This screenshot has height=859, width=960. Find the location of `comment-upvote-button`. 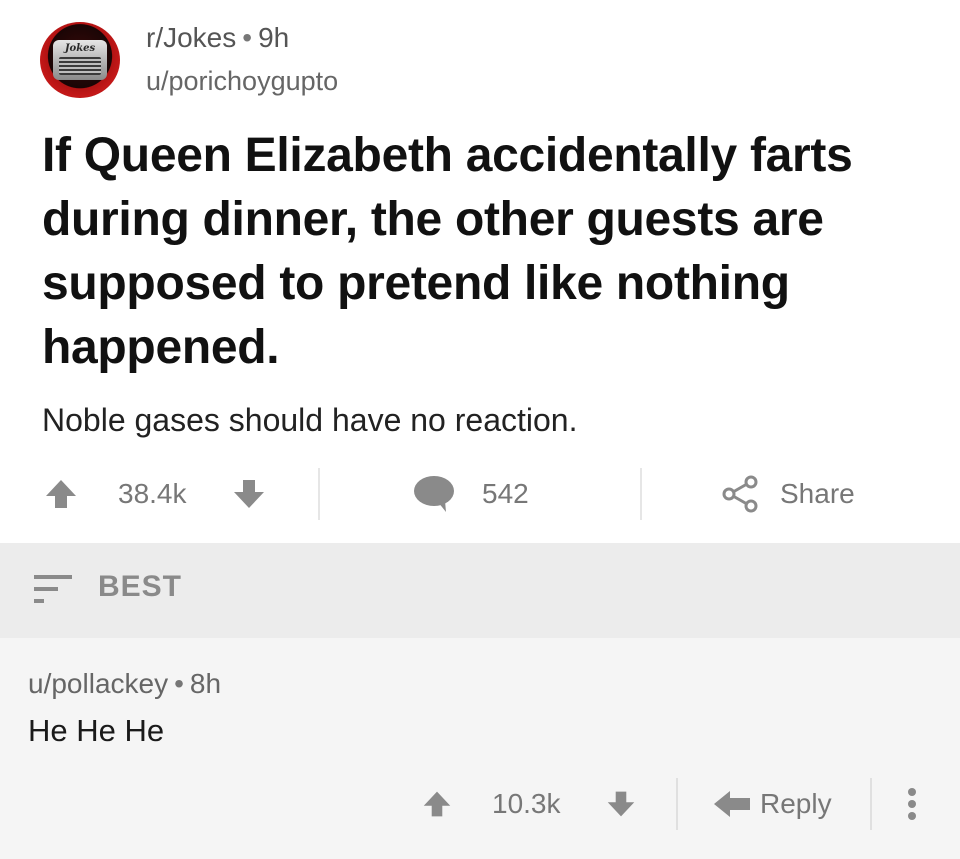

comment-upvote-button is located at coordinates (437, 804).